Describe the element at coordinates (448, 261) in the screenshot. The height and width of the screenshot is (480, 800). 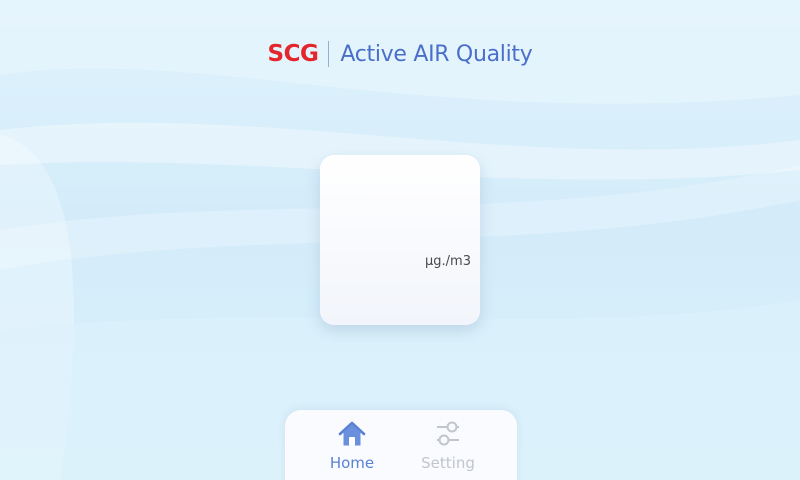
I see `unit-label: µg./m3` at that location.